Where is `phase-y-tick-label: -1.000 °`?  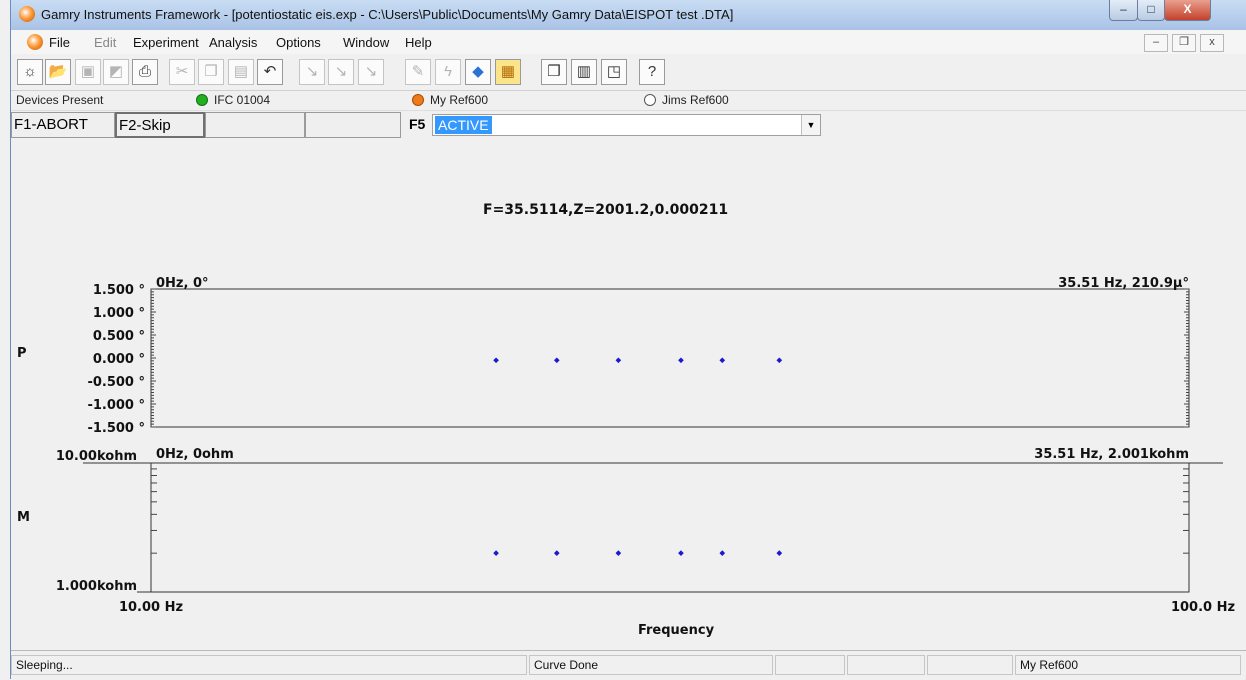
phase-y-tick-label: -1.000 ° is located at coordinates (116, 405).